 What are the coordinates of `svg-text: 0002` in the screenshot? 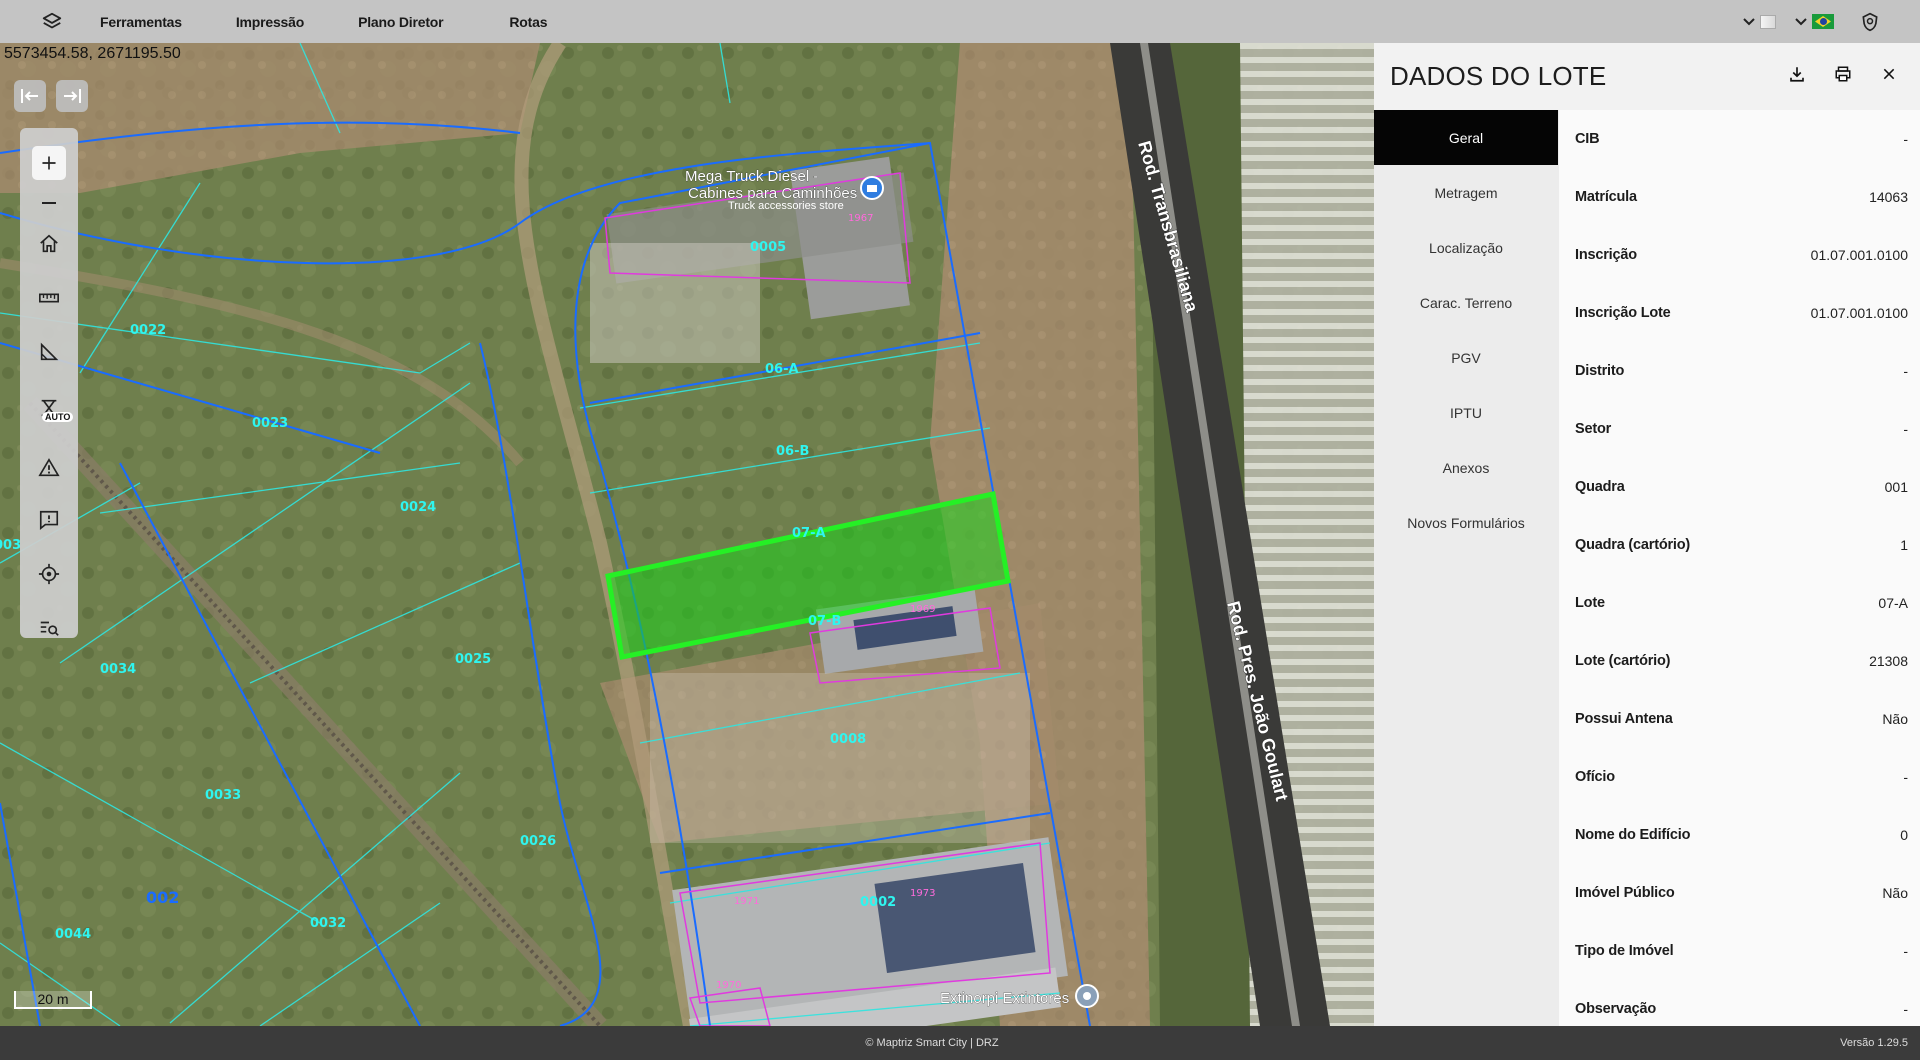 It's located at (878, 902).